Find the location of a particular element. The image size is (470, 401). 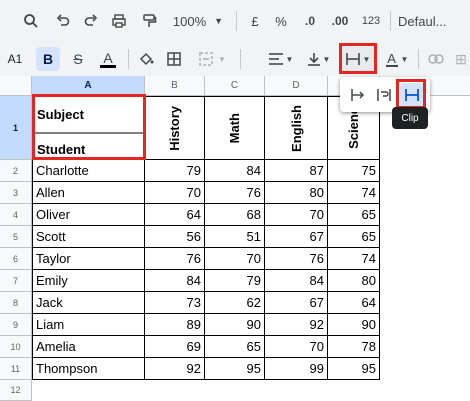

score-cell: 99 is located at coordinates (296, 369).